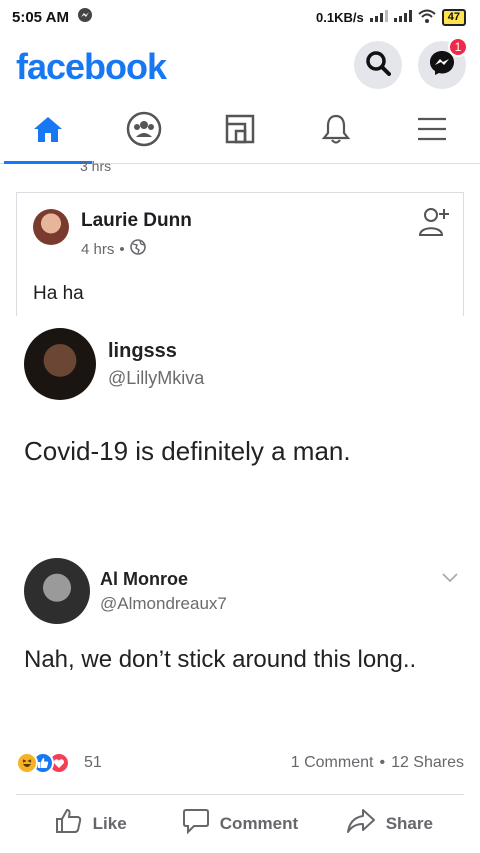  I want to click on thumbs-up-icon, so click(69, 823).